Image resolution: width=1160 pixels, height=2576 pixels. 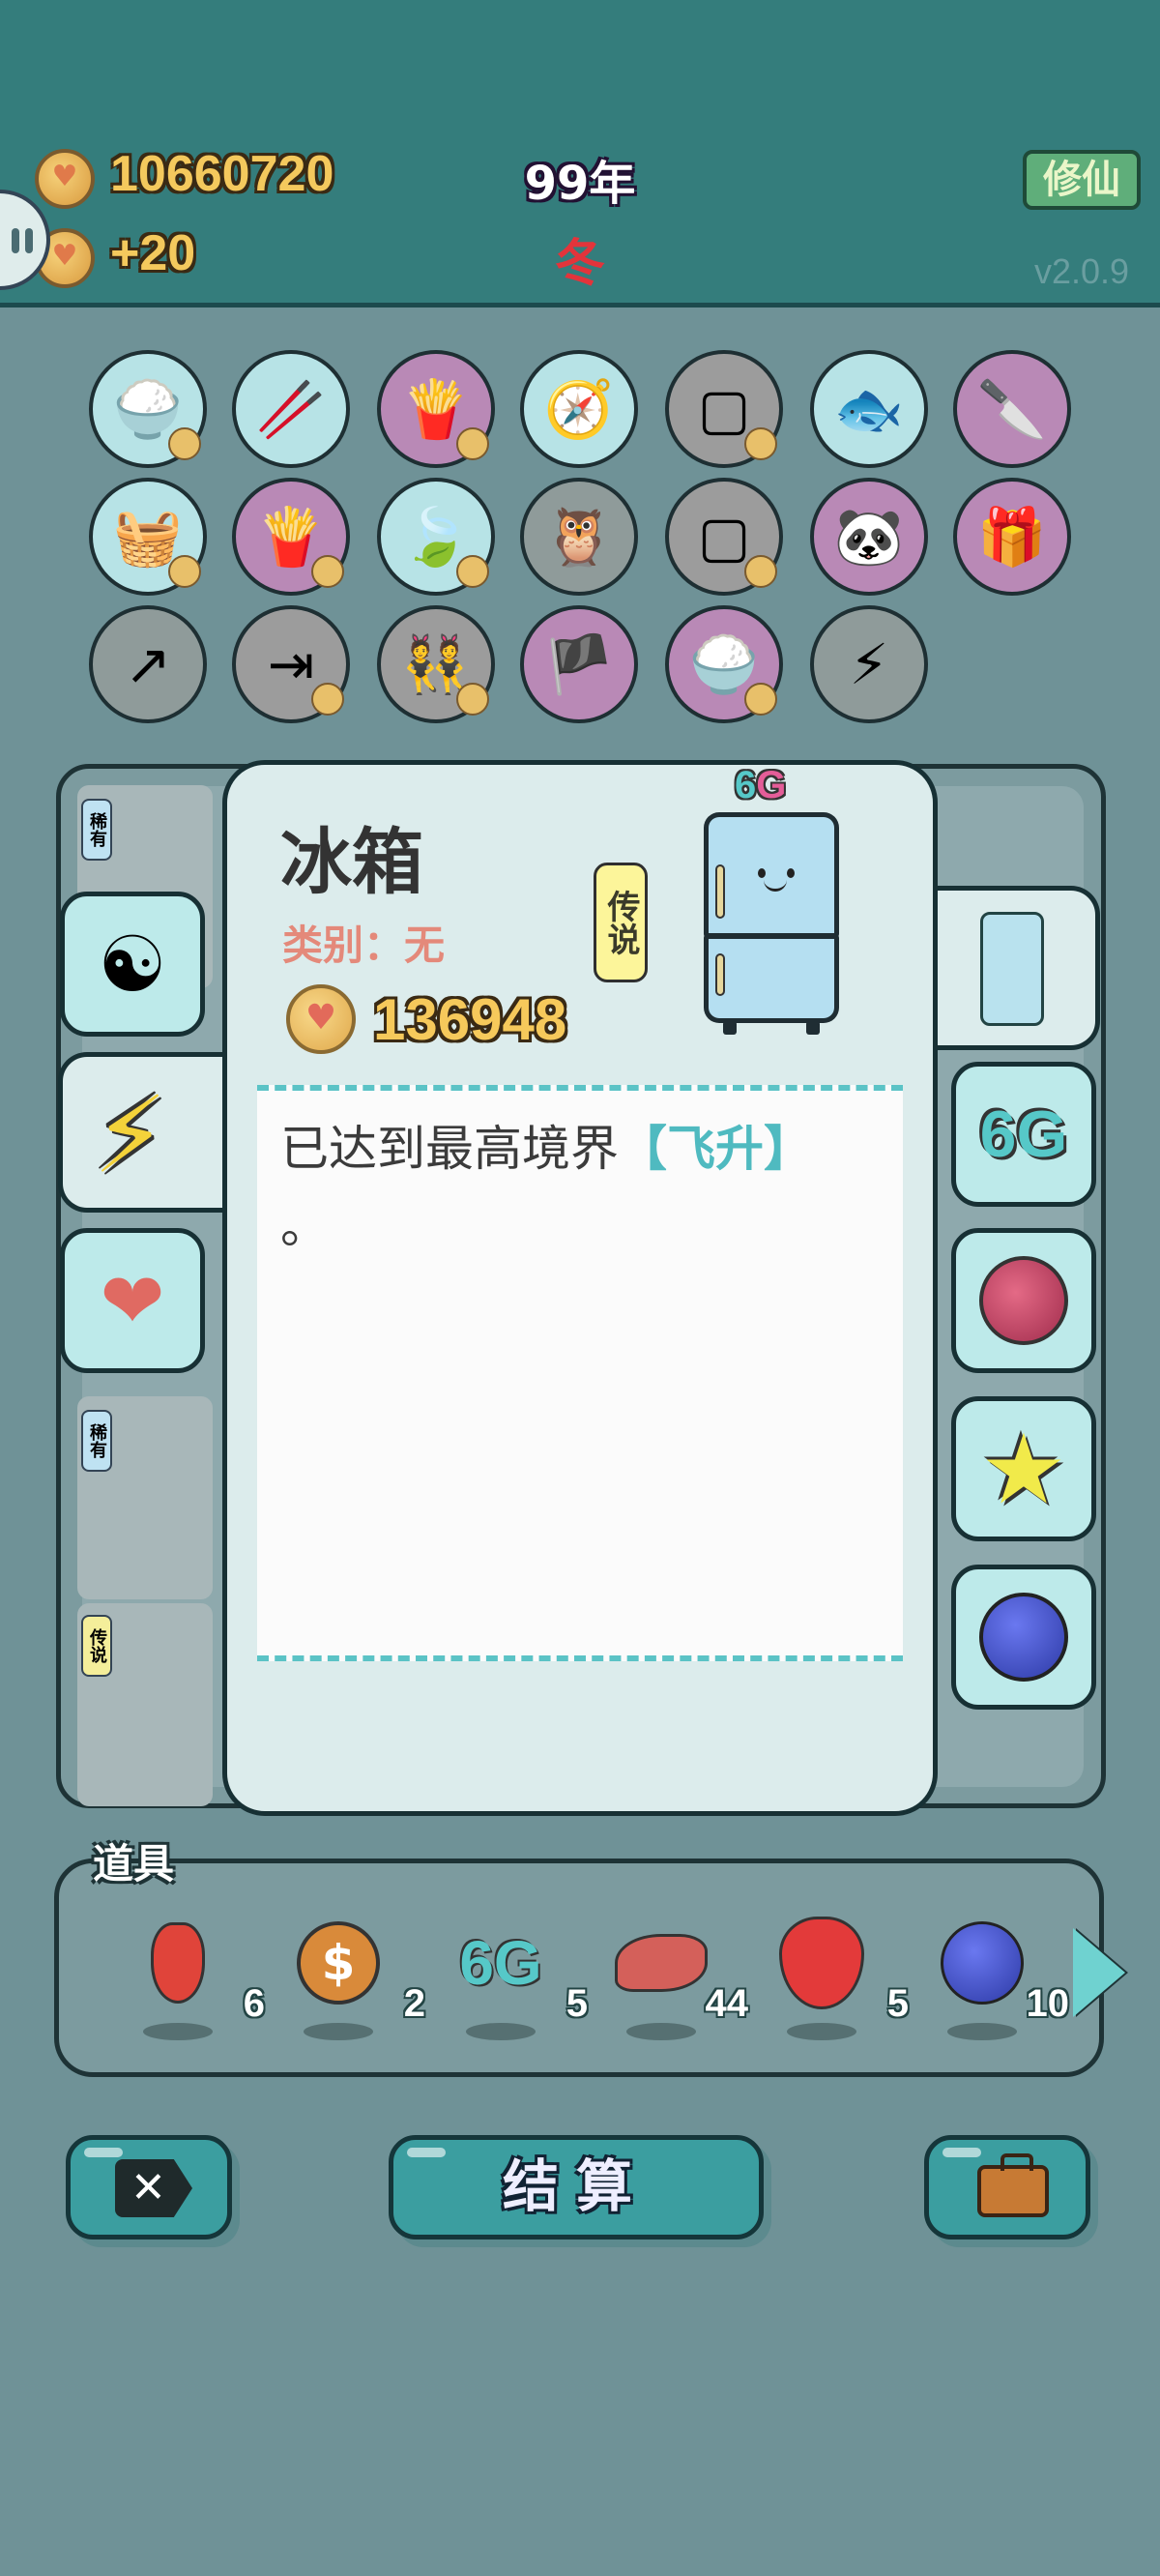 I want to click on leaf-slot: 🍃, so click(x=436, y=537).